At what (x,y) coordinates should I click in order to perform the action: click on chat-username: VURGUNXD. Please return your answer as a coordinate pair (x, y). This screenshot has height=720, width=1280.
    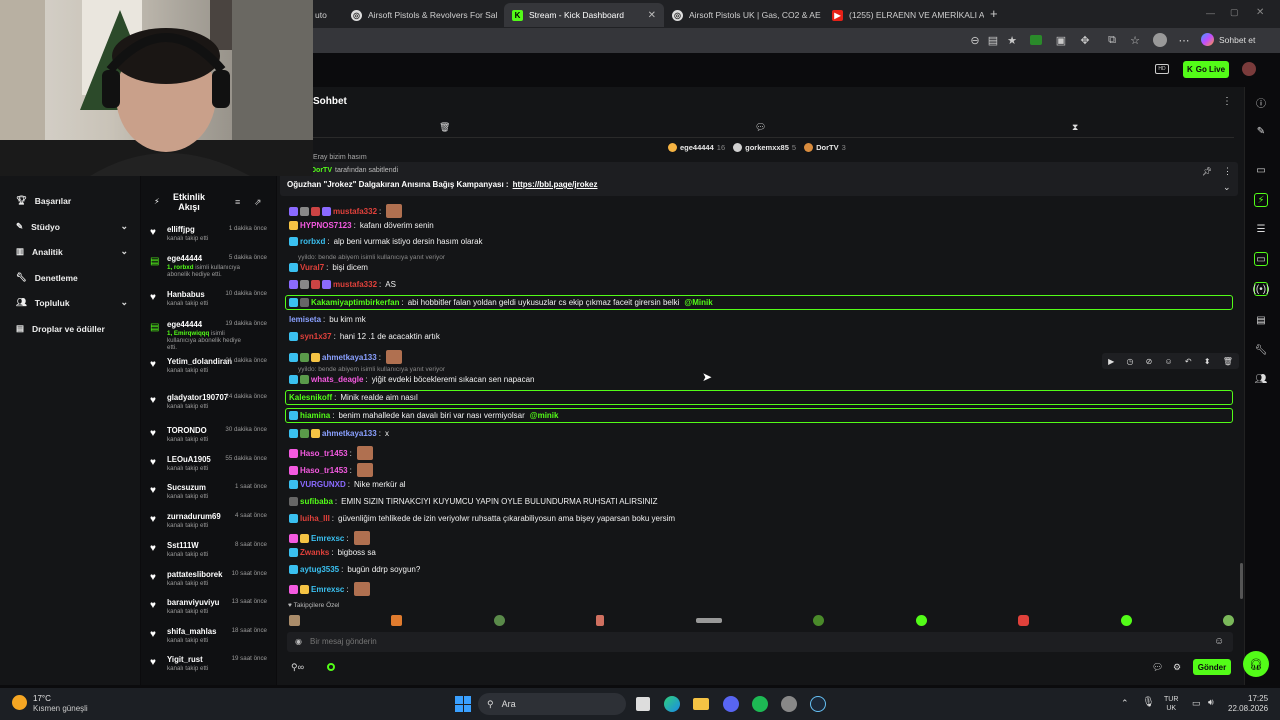
    Looking at the image, I should click on (323, 484).